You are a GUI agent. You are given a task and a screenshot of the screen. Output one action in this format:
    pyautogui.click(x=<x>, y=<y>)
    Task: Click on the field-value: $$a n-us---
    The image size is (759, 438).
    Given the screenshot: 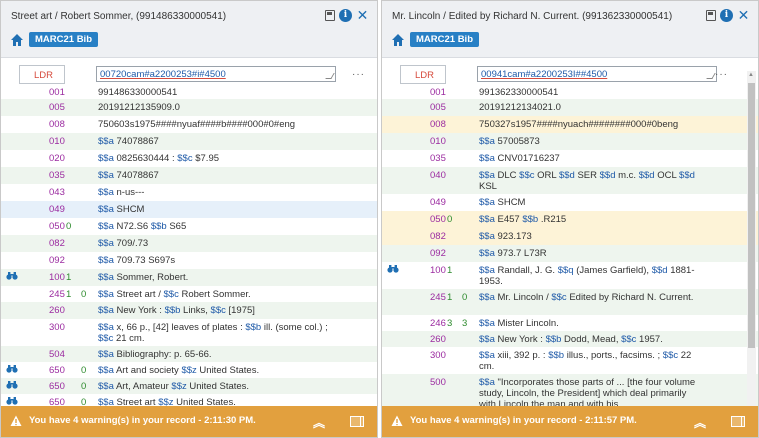 What is the action you would take?
    pyautogui.click(x=218, y=192)
    